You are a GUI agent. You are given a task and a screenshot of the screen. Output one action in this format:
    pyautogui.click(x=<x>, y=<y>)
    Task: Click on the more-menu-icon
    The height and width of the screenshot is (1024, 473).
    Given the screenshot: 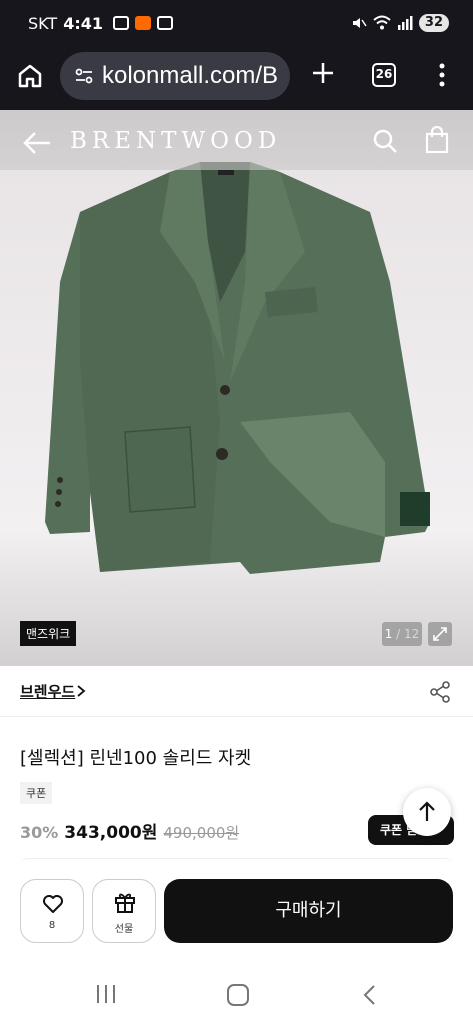 What is the action you would take?
    pyautogui.click(x=442, y=75)
    